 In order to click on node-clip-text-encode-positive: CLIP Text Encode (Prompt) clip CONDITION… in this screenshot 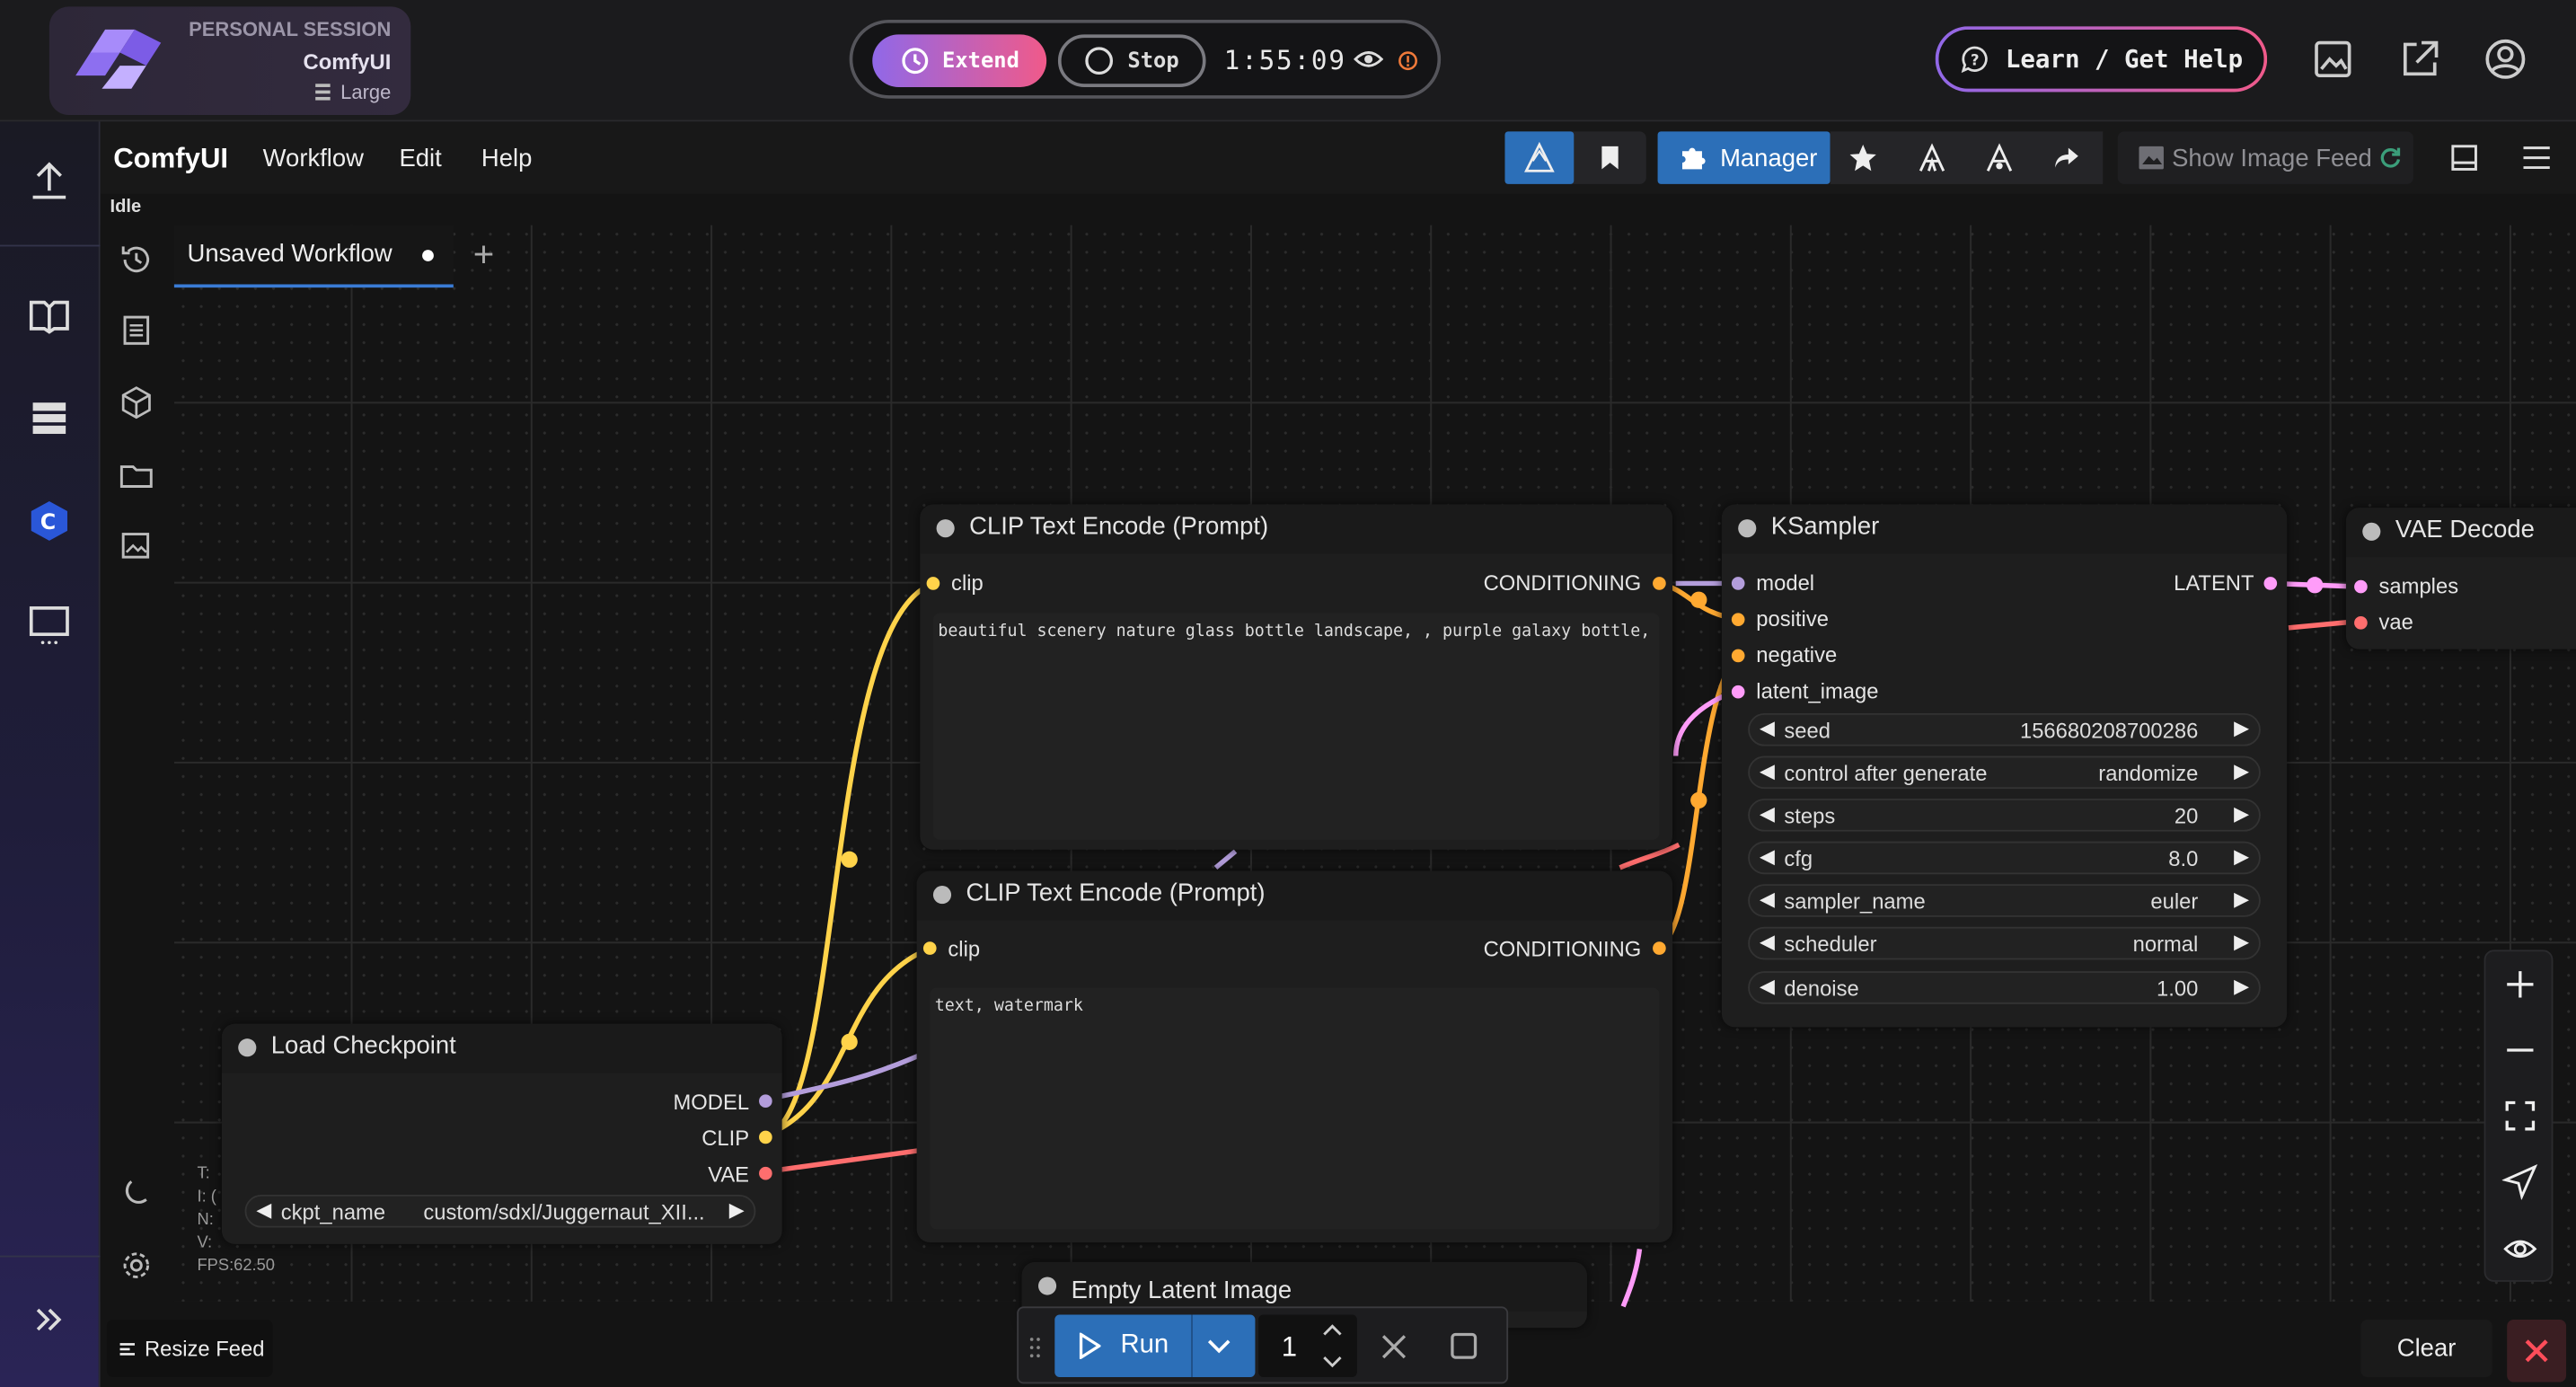, I will do `click(1296, 677)`.